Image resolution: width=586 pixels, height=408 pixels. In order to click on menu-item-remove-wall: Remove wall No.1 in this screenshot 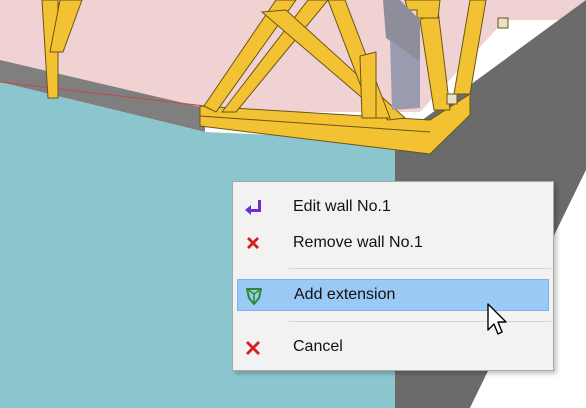, I will do `click(393, 244)`.